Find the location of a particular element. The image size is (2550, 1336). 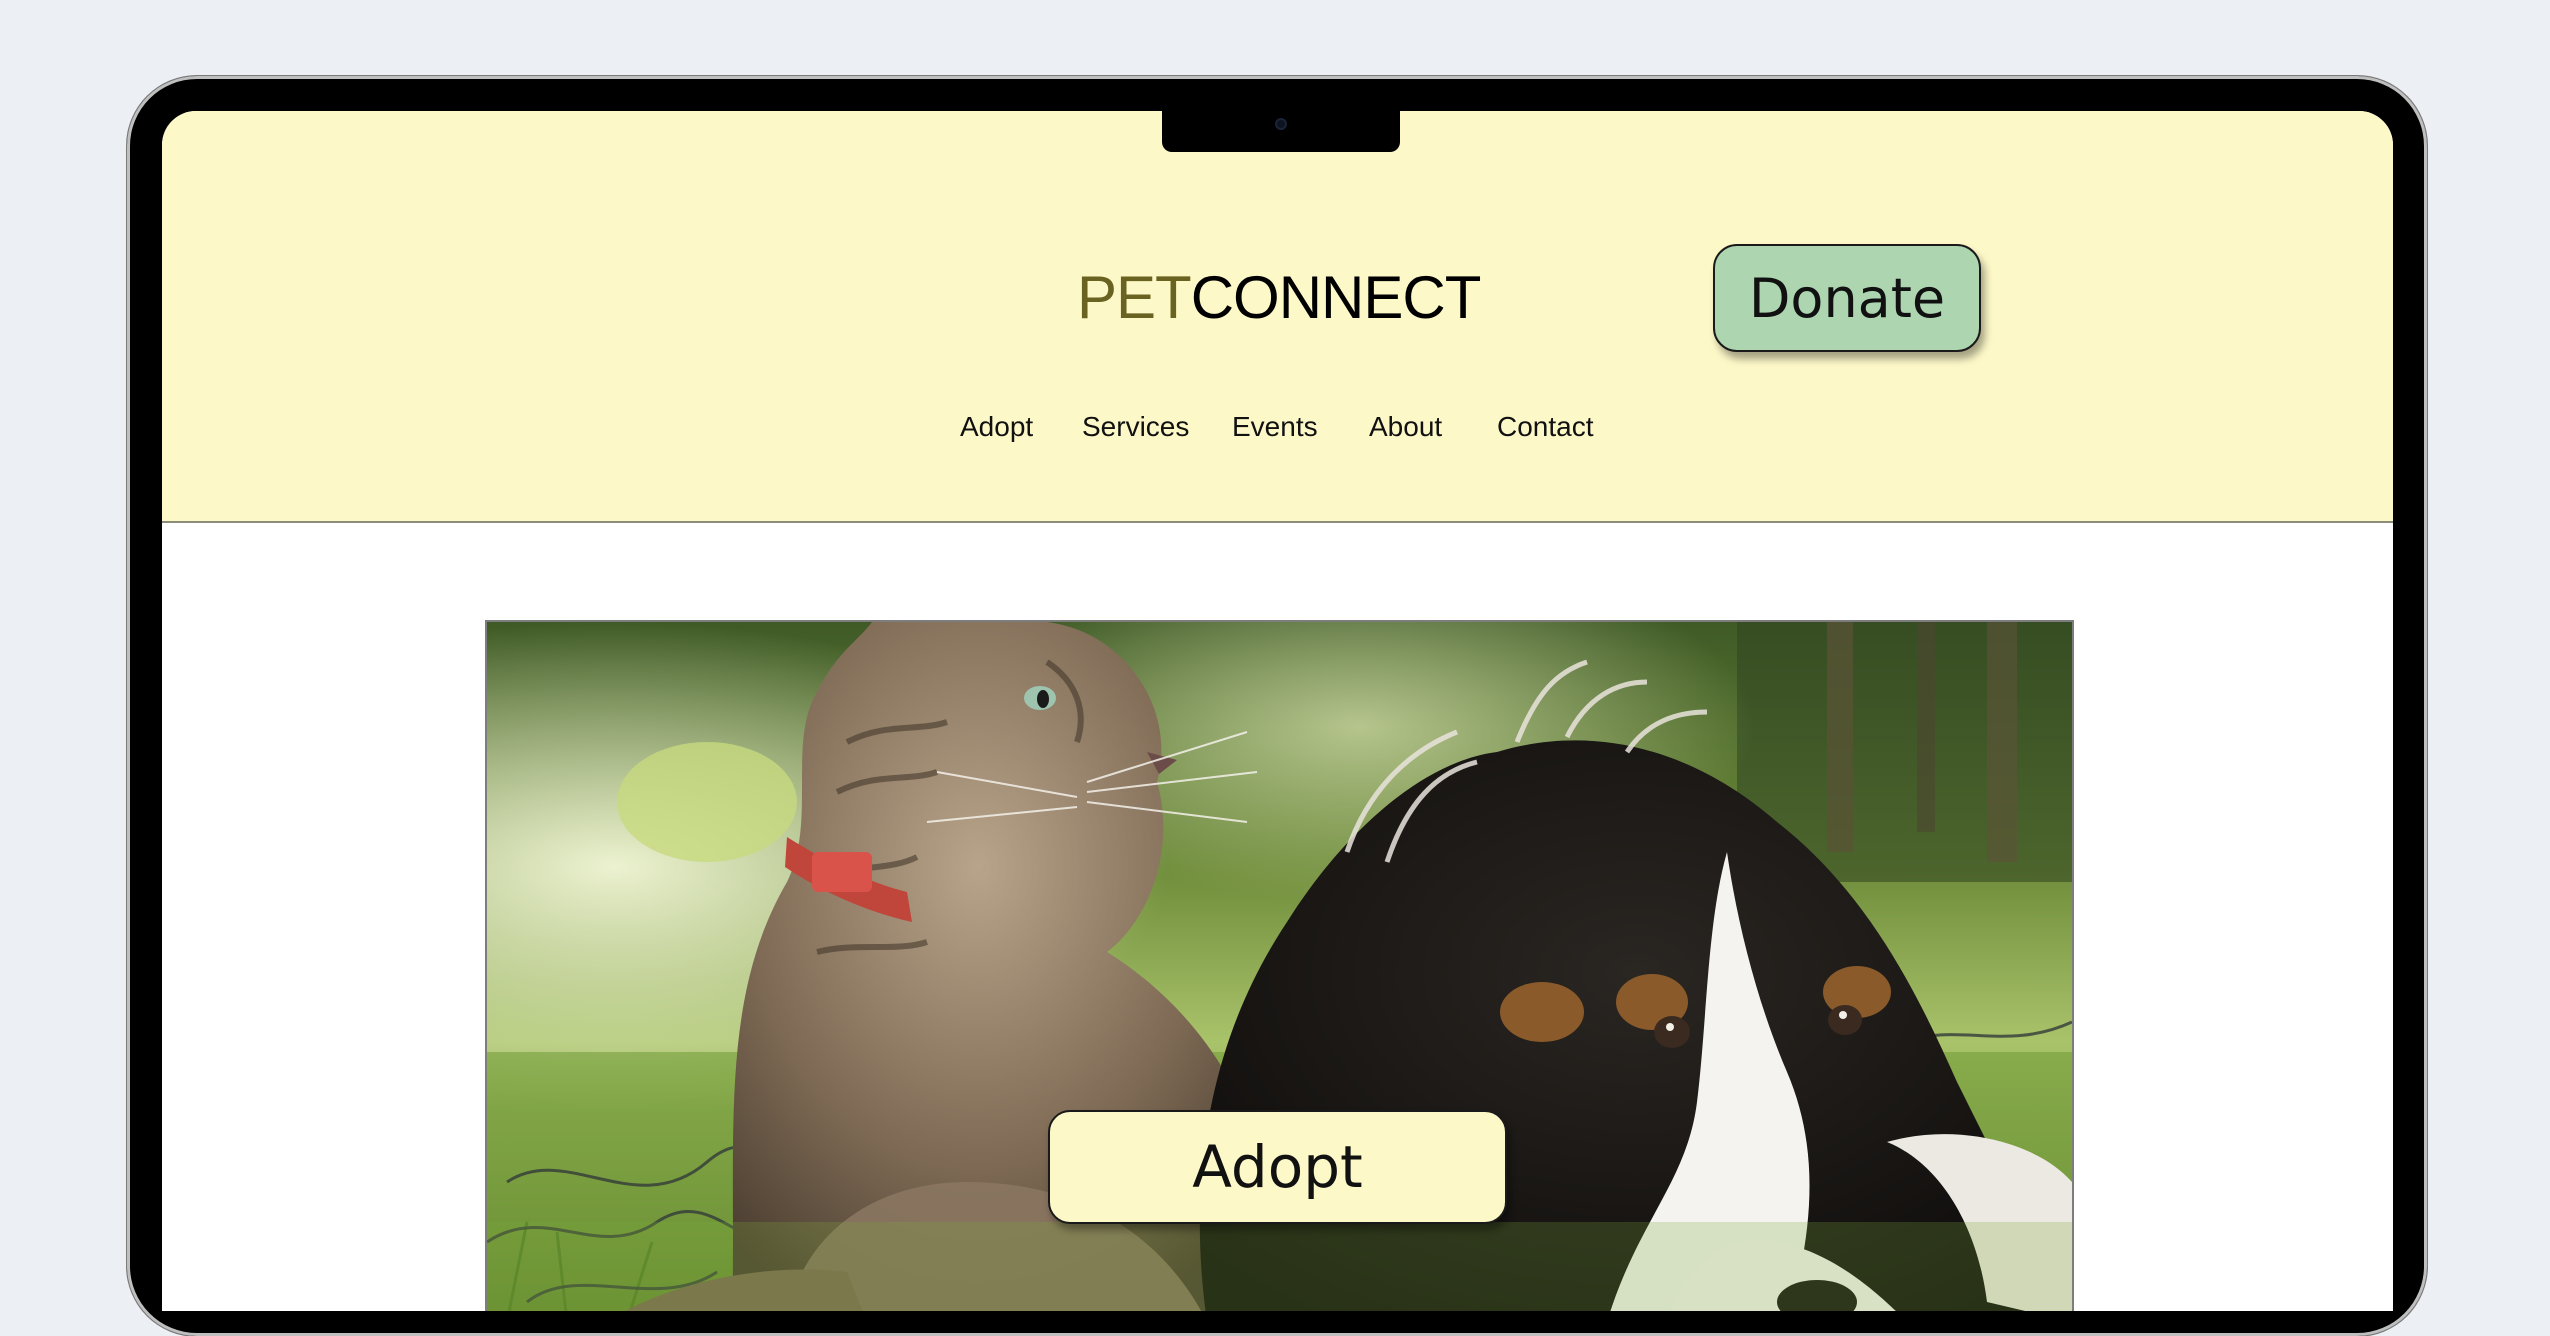

nav-link-events: Events is located at coordinates (1275, 427).